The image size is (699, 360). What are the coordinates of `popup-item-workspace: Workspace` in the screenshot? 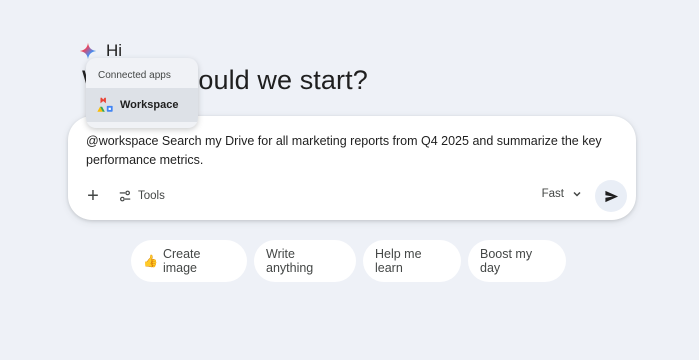 It's located at (142, 105).